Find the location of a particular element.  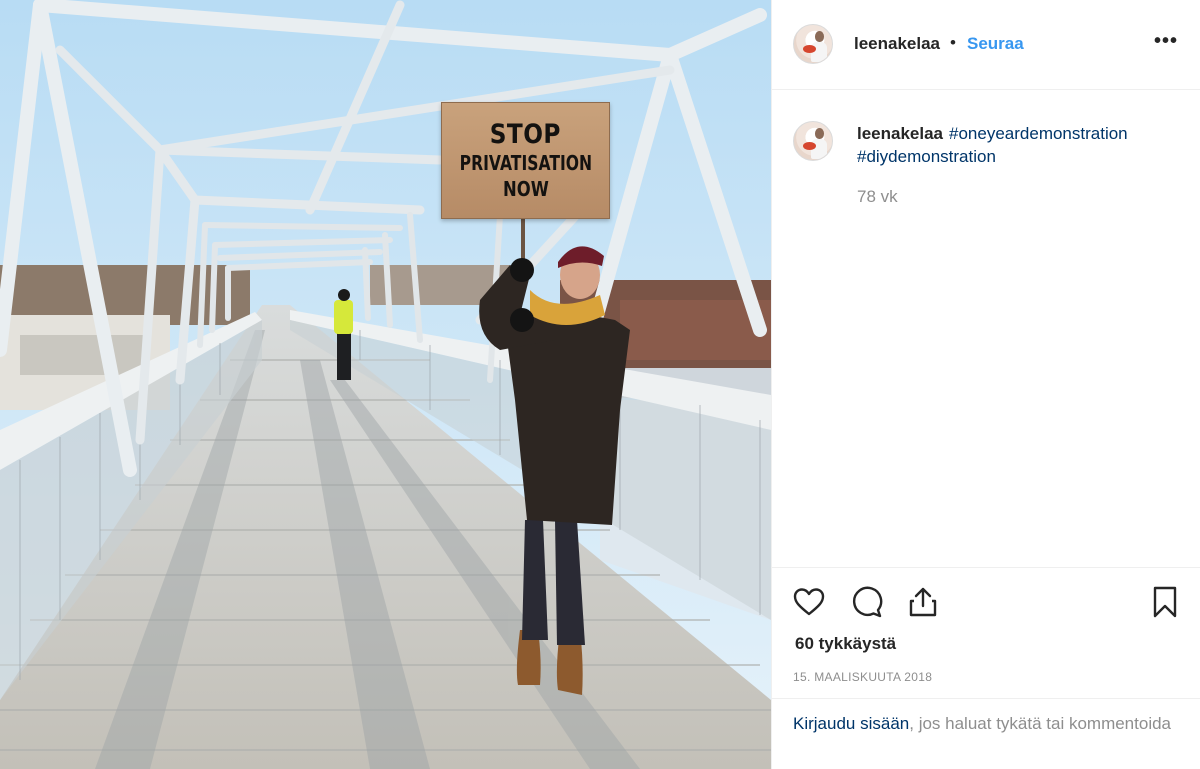

avatar is located at coordinates (813, 44).